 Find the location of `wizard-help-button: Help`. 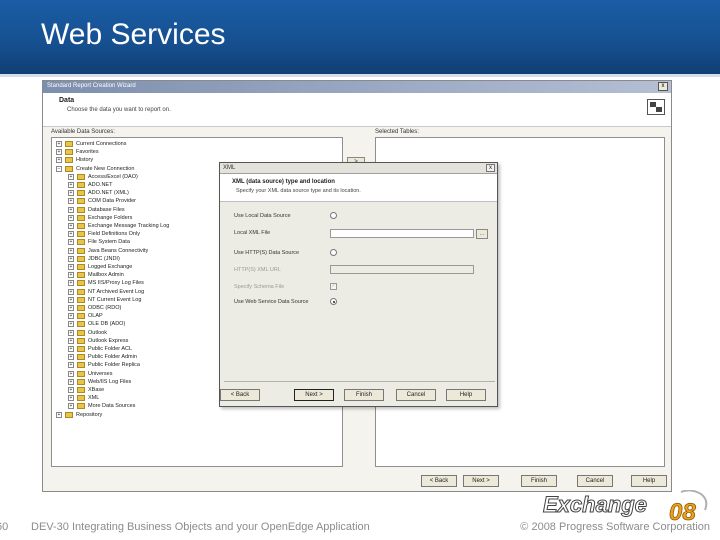

wizard-help-button: Help is located at coordinates (649, 481).